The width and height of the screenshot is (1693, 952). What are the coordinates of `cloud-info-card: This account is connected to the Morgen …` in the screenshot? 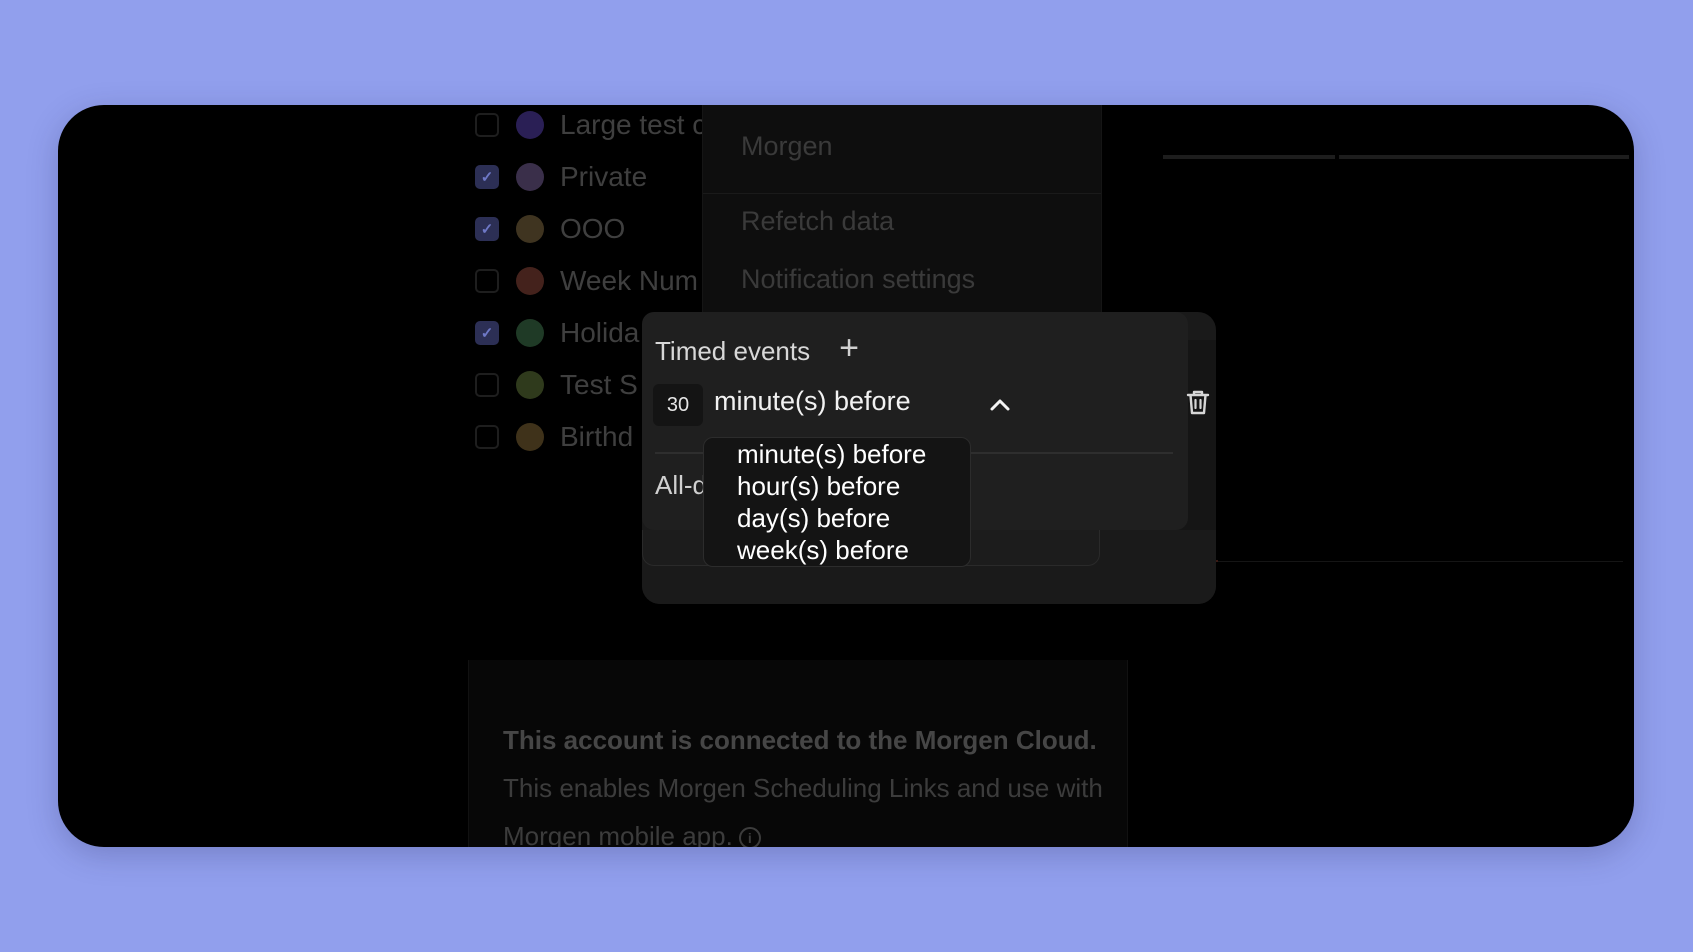 It's located at (798, 753).